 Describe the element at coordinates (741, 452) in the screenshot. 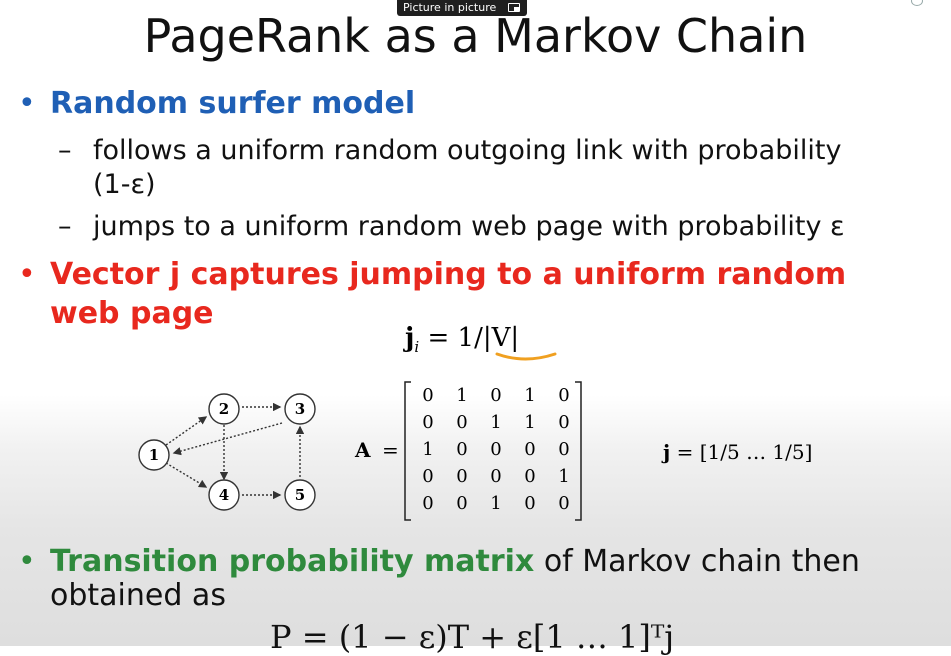

I see `vector-j-value: = [1/5 … 1/5]` at that location.